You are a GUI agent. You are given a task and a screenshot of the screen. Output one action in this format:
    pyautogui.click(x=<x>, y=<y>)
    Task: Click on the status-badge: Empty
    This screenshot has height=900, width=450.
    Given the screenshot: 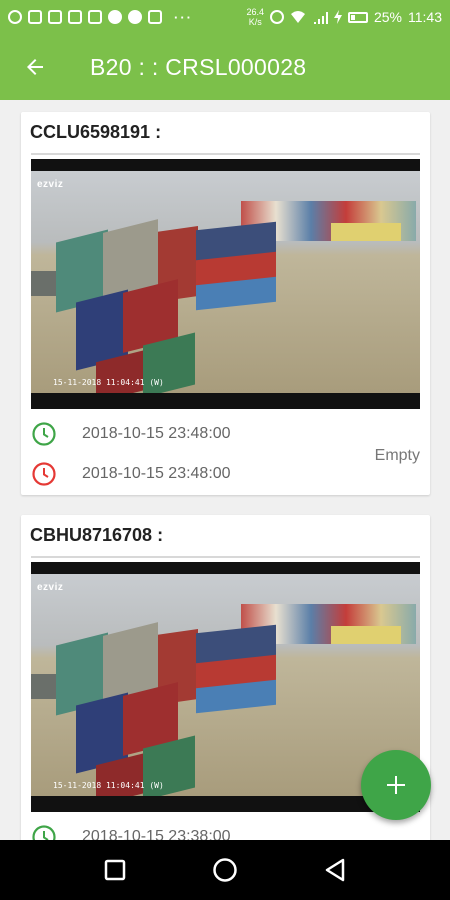 What is the action you would take?
    pyautogui.click(x=397, y=455)
    